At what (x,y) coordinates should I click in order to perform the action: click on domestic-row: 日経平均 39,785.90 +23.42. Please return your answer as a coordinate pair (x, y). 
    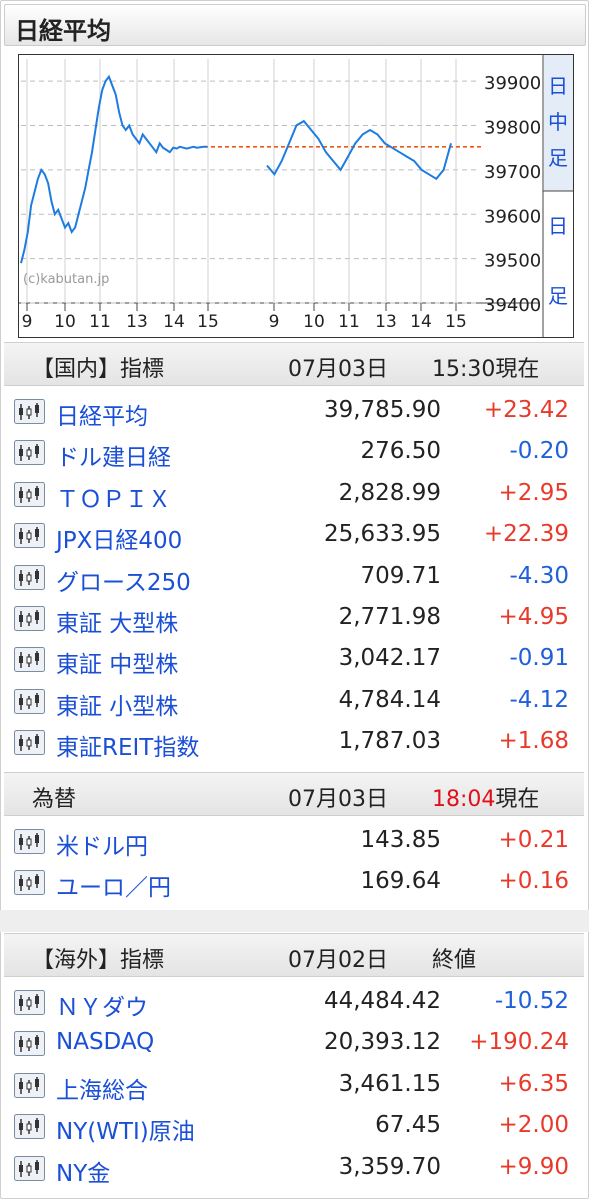
    Looking at the image, I should click on (294, 411).